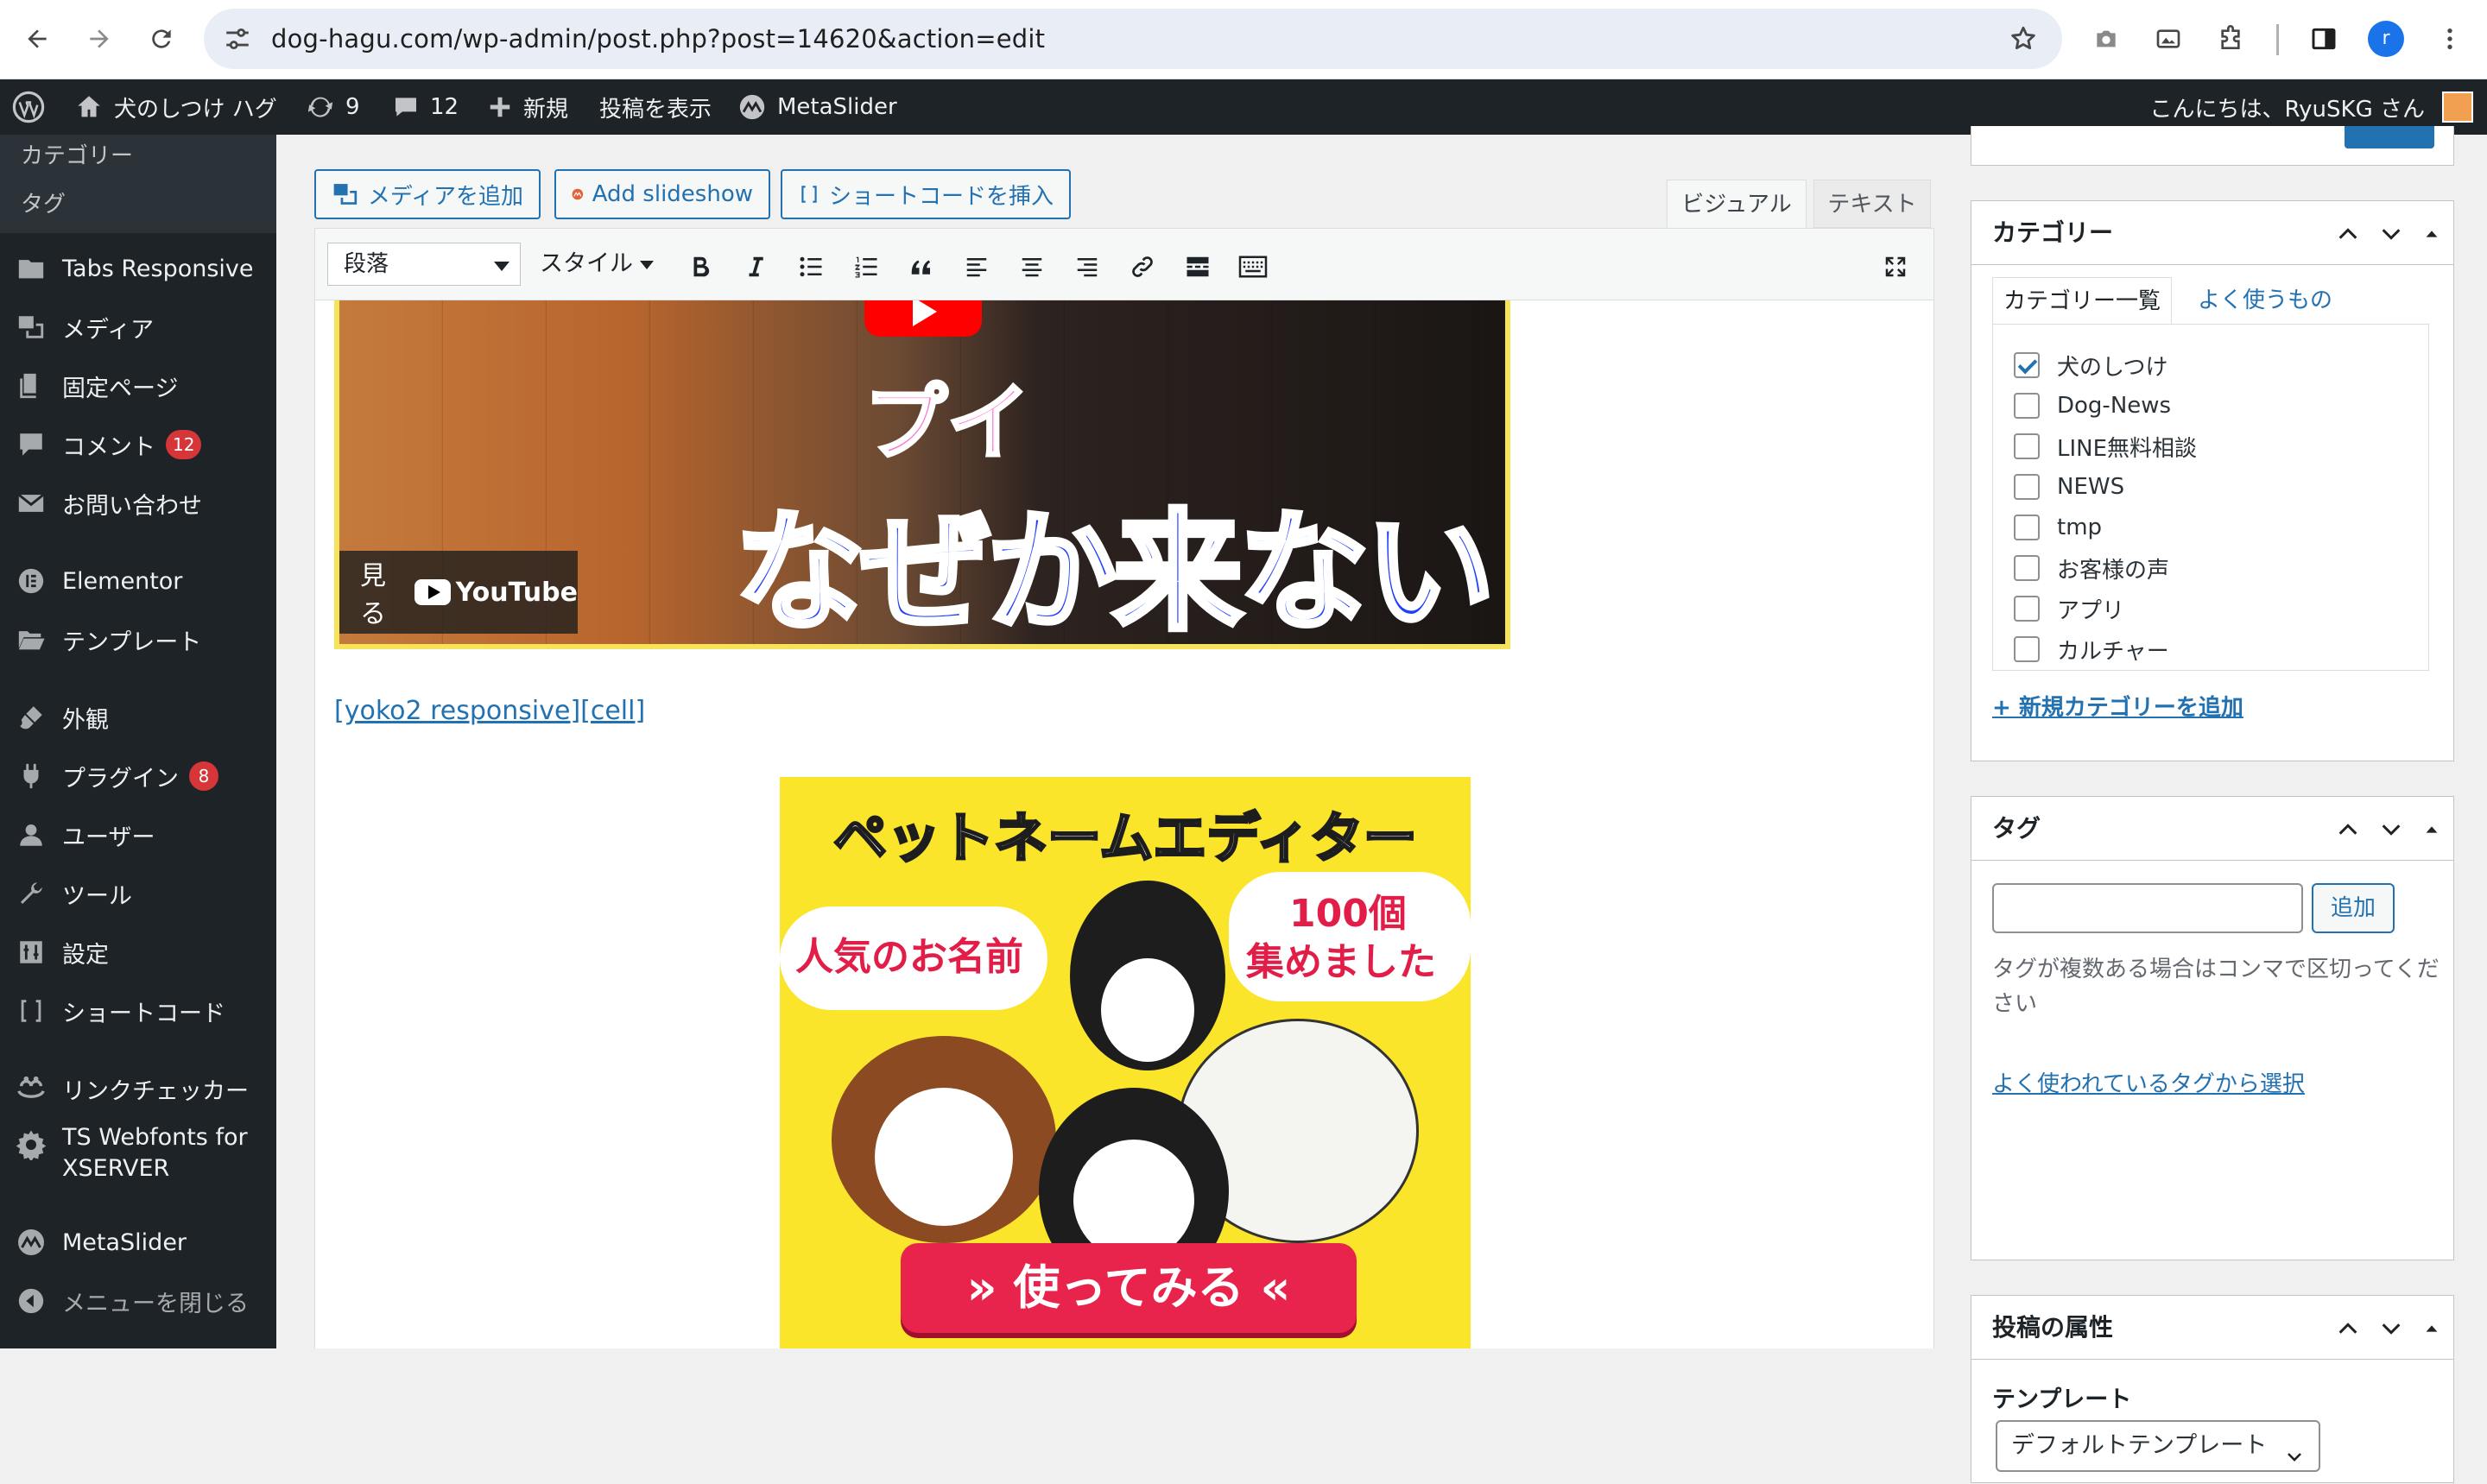  Describe the element at coordinates (656, 107) in the screenshot. I see `admin-bar-view-post: 投稿を表示` at that location.